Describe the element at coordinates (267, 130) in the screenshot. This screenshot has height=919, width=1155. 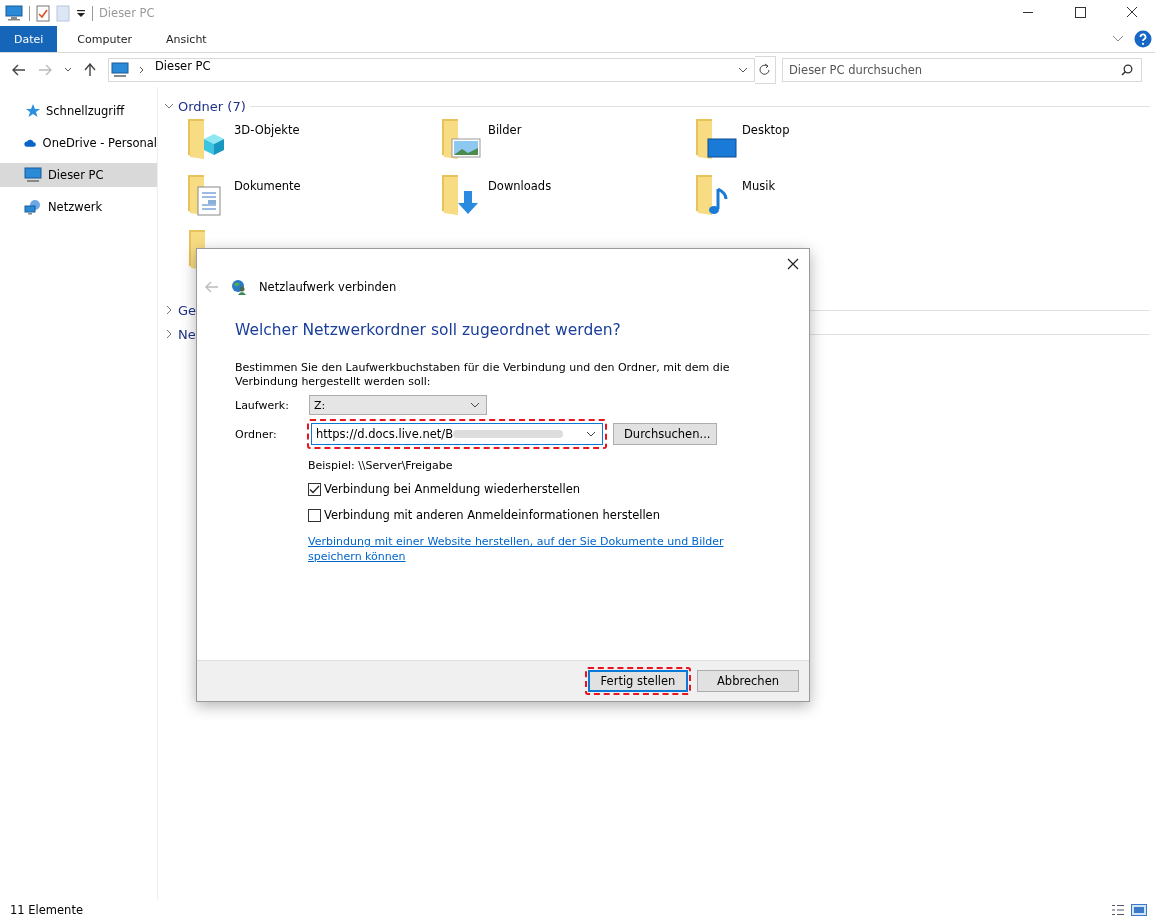
I see `folder-name: 3D-Objekte` at that location.